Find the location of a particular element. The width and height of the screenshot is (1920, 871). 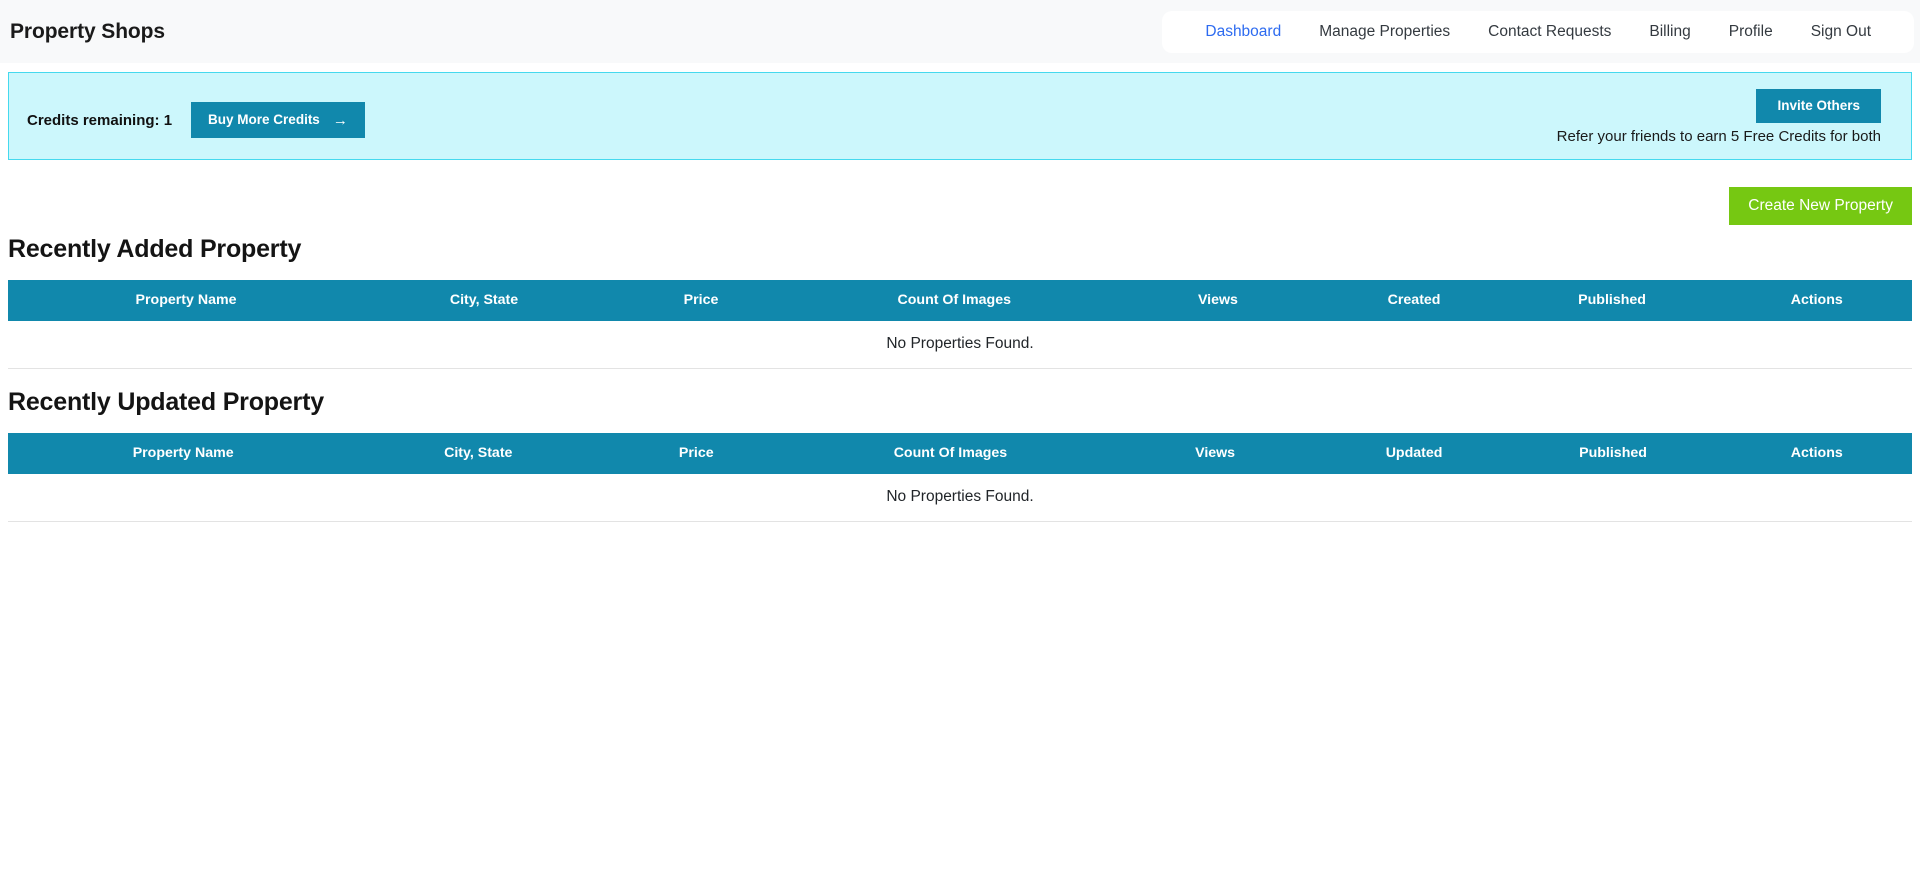

nav-item-sign-out: Sign Out is located at coordinates (1841, 32).